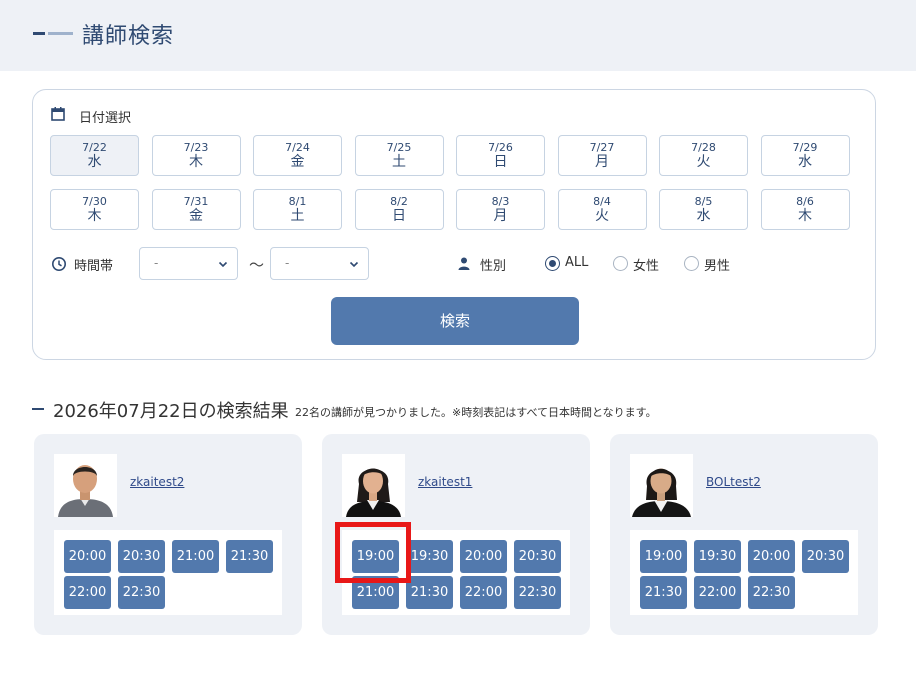  I want to click on date-button: 7/26 日, so click(500, 155).